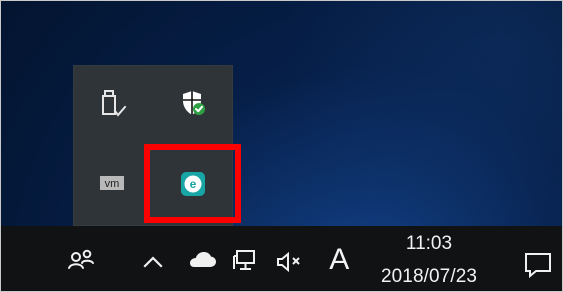 This screenshot has width=563, height=292. I want to click on onedrive-cloud-icon, so click(203, 259).